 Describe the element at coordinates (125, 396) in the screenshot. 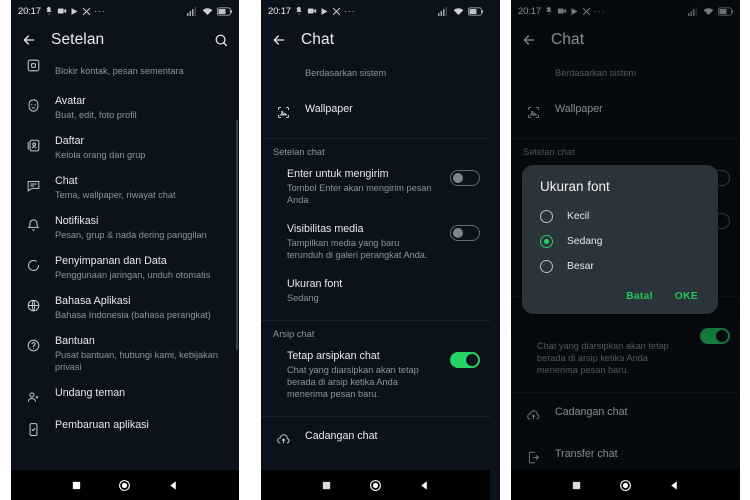

I see `sidebar-item-undang-teman: Undang teman` at that location.